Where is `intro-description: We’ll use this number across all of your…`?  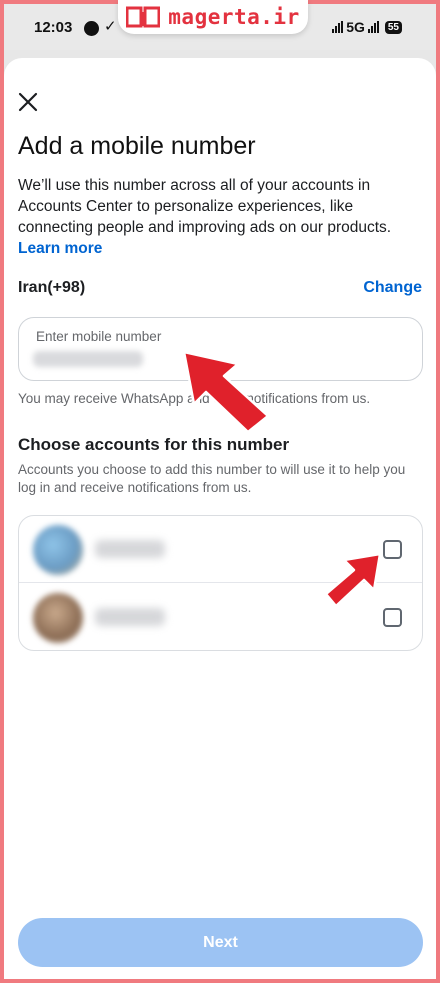
intro-description: We’ll use this number across all of your… is located at coordinates (223, 217).